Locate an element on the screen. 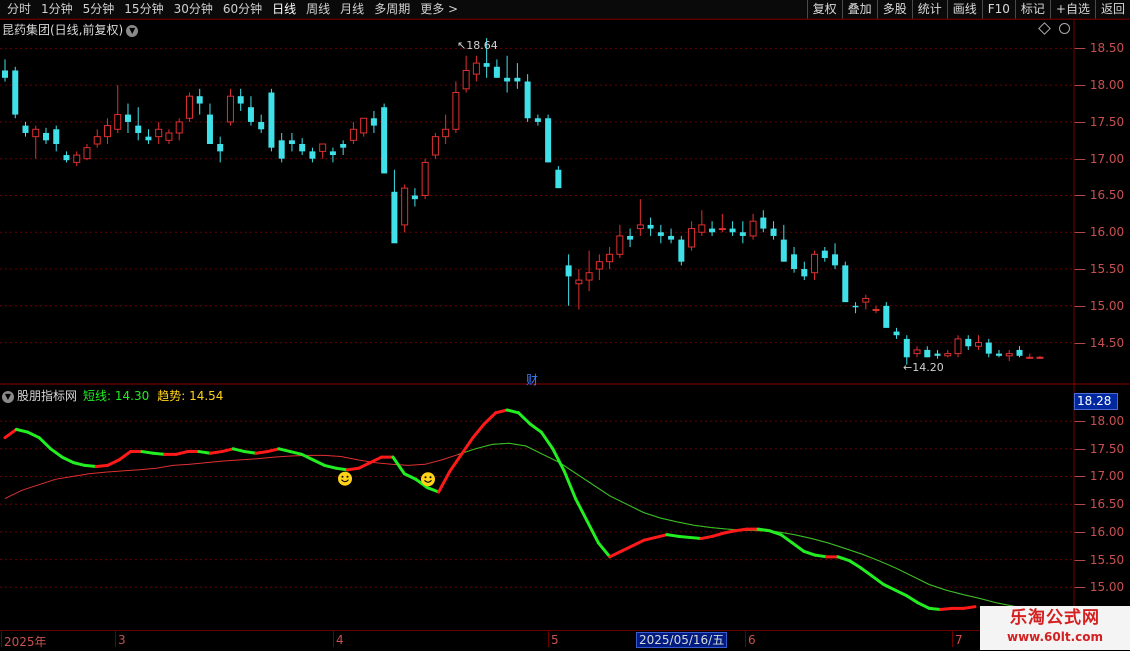  arrow-icon: ← is located at coordinates (908, 367).